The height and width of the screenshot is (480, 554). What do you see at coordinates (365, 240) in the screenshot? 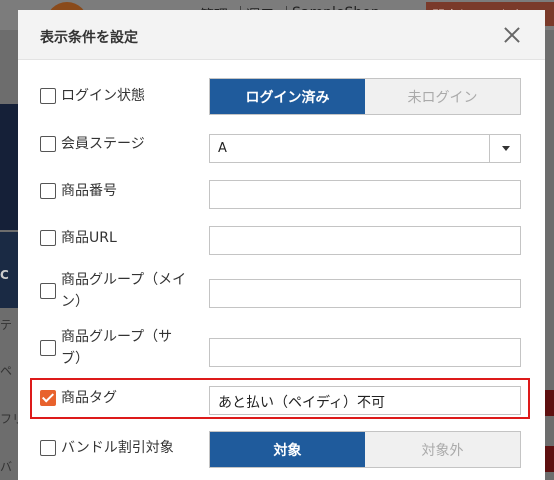
I see `product-url-input` at bounding box center [365, 240].